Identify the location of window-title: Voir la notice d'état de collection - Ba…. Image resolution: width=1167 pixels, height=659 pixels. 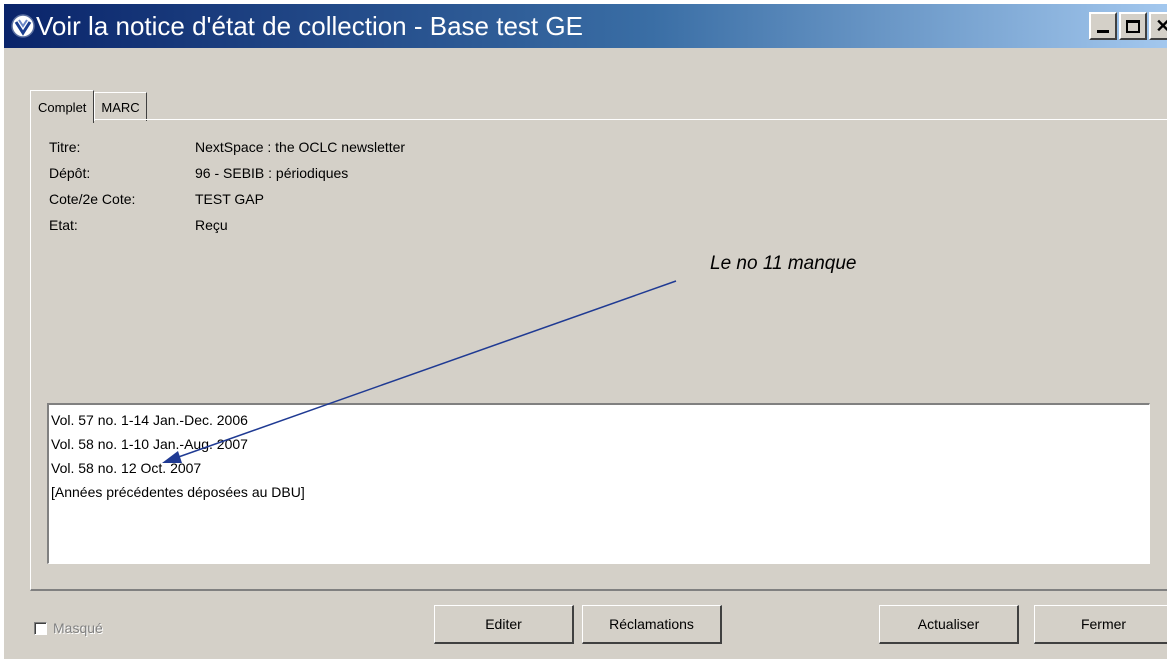
(309, 26).